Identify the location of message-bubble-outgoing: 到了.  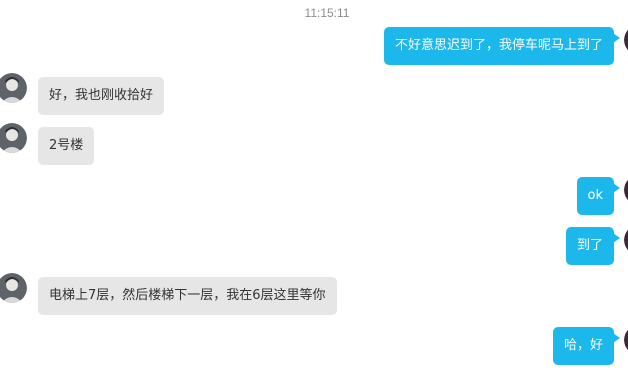
(593, 246).